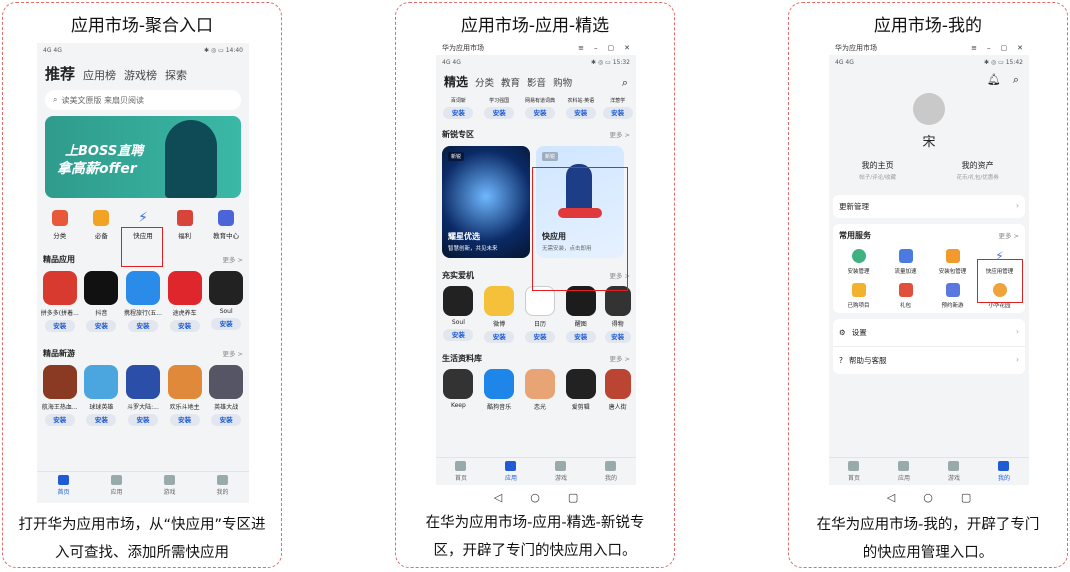 The image size is (1070, 572). Describe the element at coordinates (185, 225) in the screenshot. I see `shortcut-benefits: 福利` at that location.